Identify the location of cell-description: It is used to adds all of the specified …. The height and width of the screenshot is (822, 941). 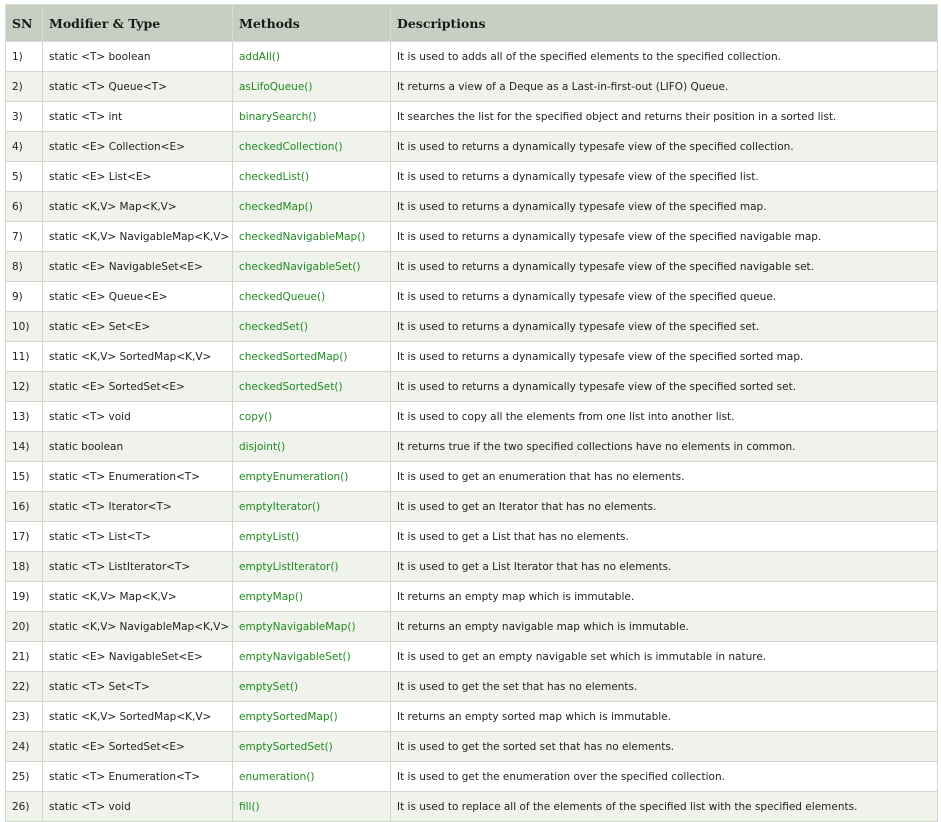
(664, 56).